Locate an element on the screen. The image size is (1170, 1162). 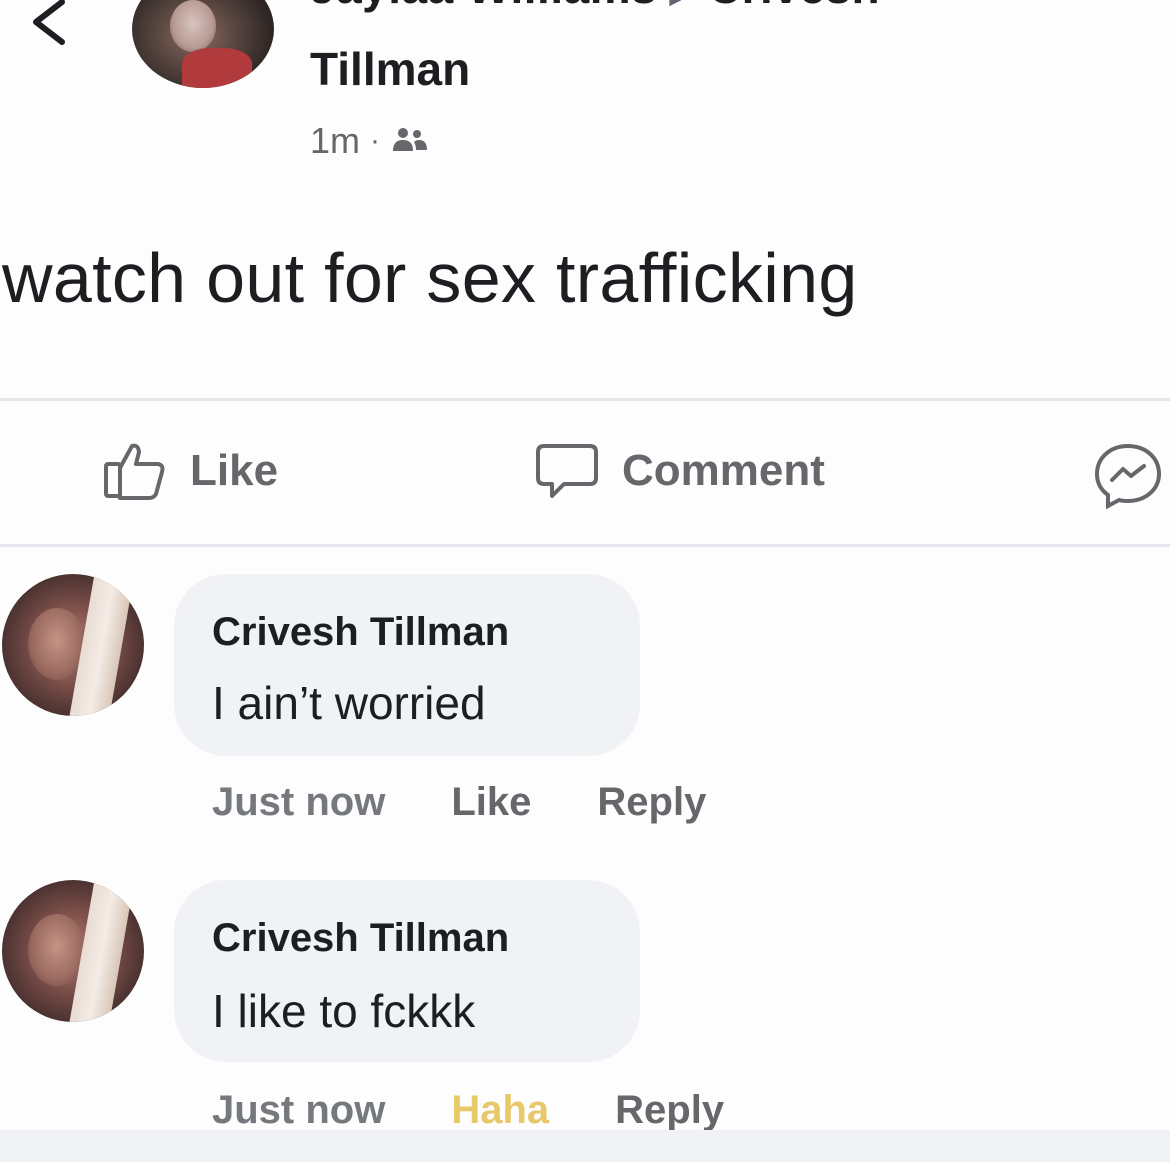
comment-button: Comment is located at coordinates (679, 471).